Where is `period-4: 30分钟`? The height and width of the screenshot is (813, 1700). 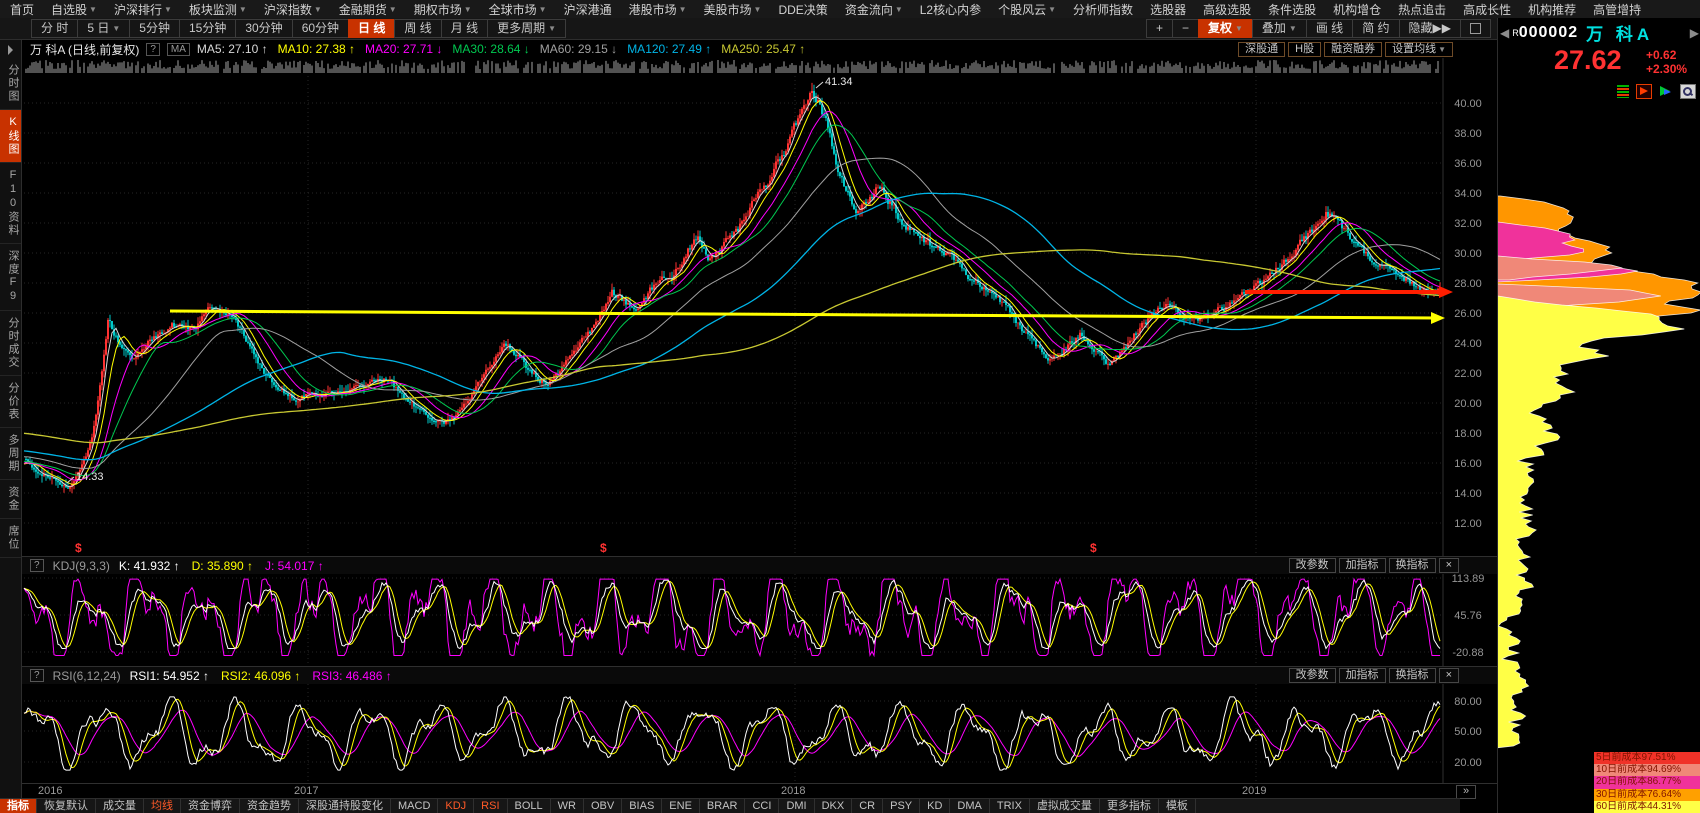 period-4: 30分钟 is located at coordinates (264, 28).